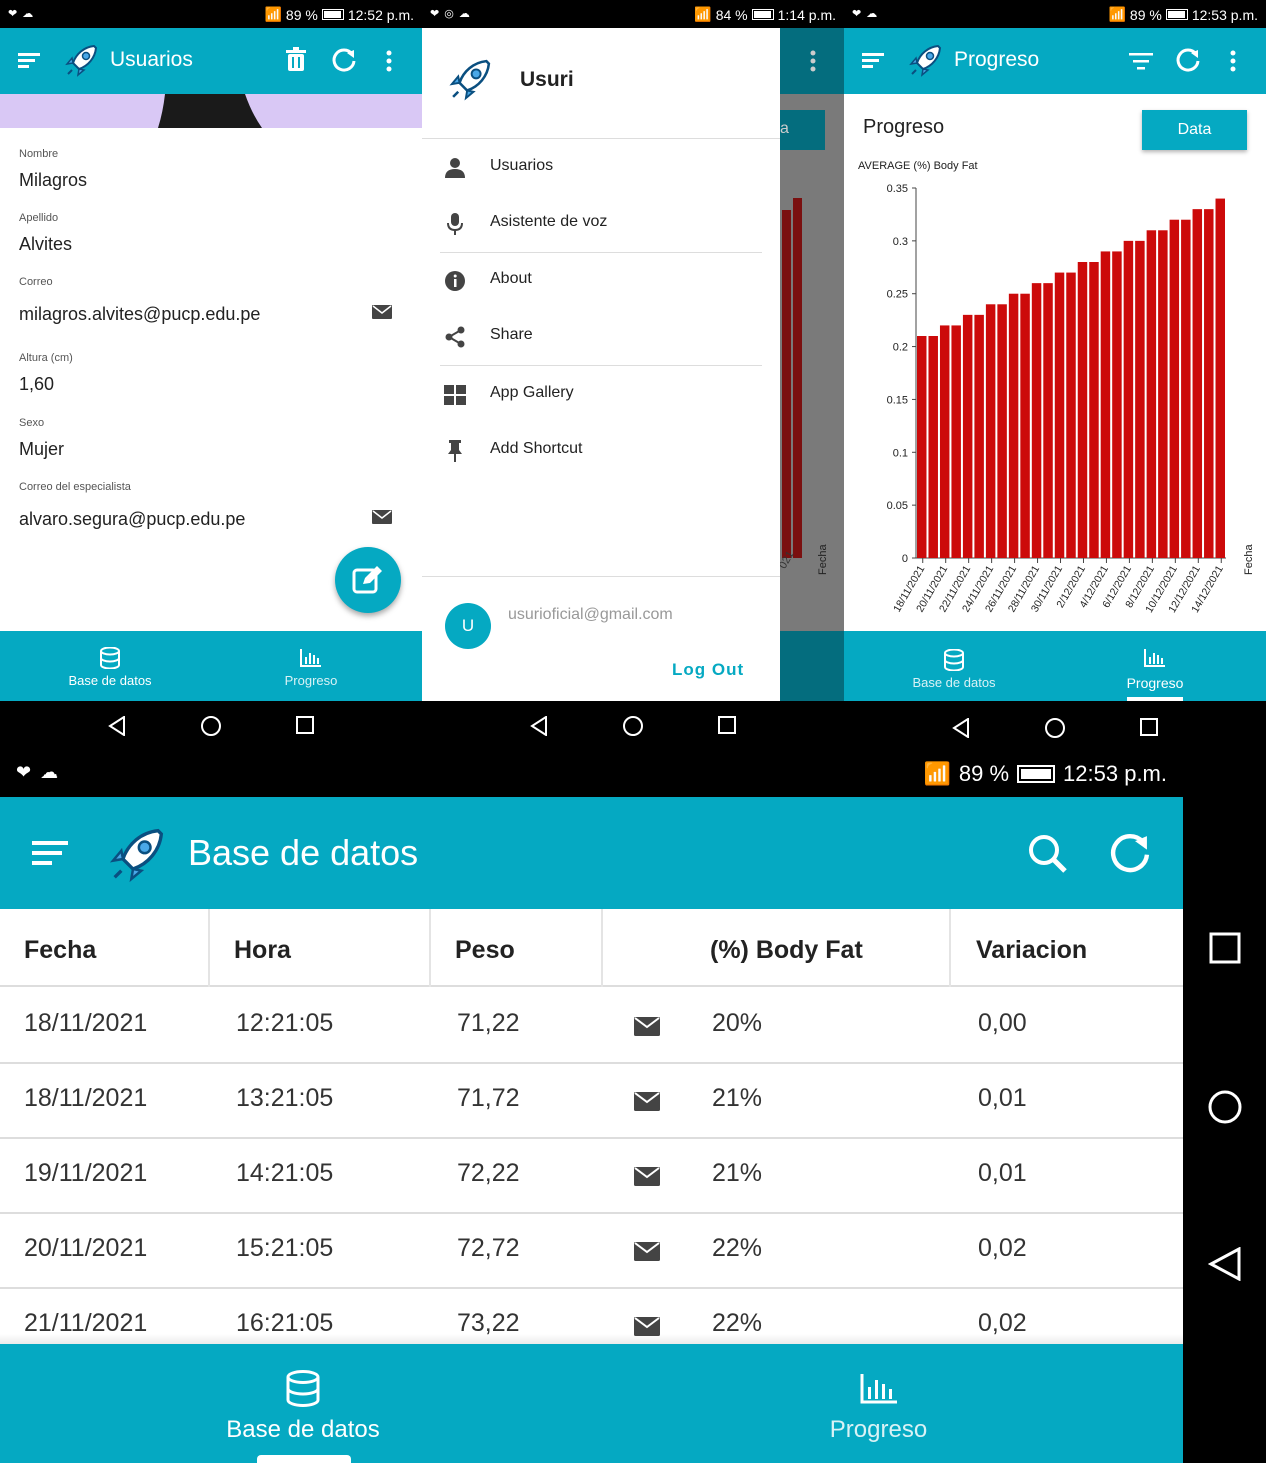  Describe the element at coordinates (591, 1101) in the screenshot. I see `table-row: 18/11/2021 13:21:05 71,72 21% 0,01` at that location.